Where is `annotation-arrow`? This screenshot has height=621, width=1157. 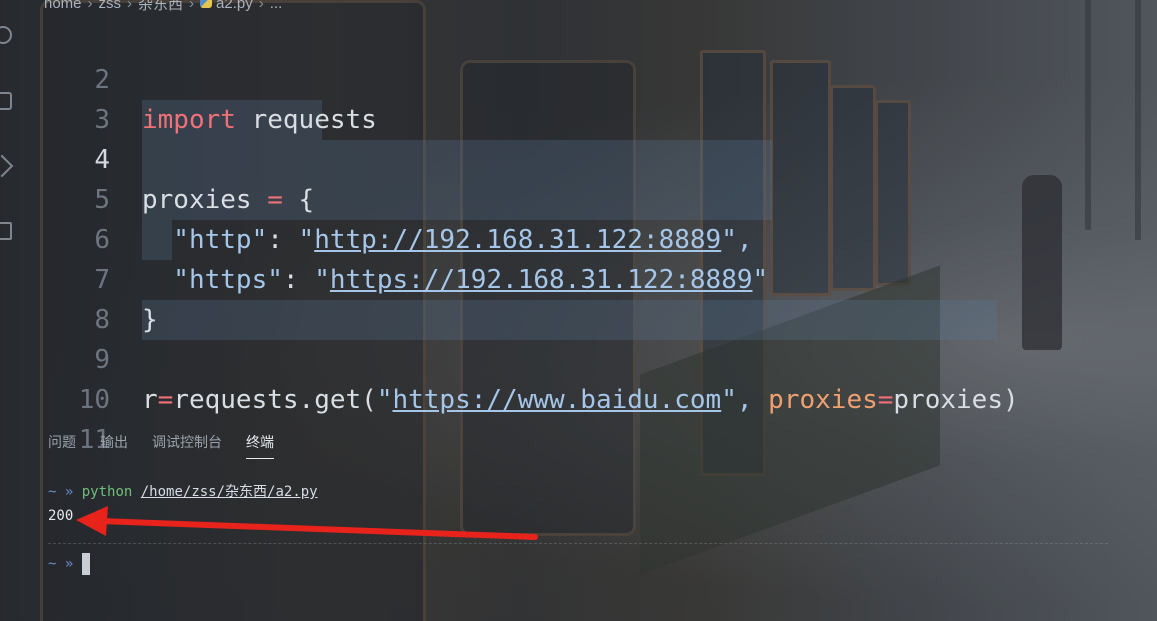 annotation-arrow is located at coordinates (307, 523).